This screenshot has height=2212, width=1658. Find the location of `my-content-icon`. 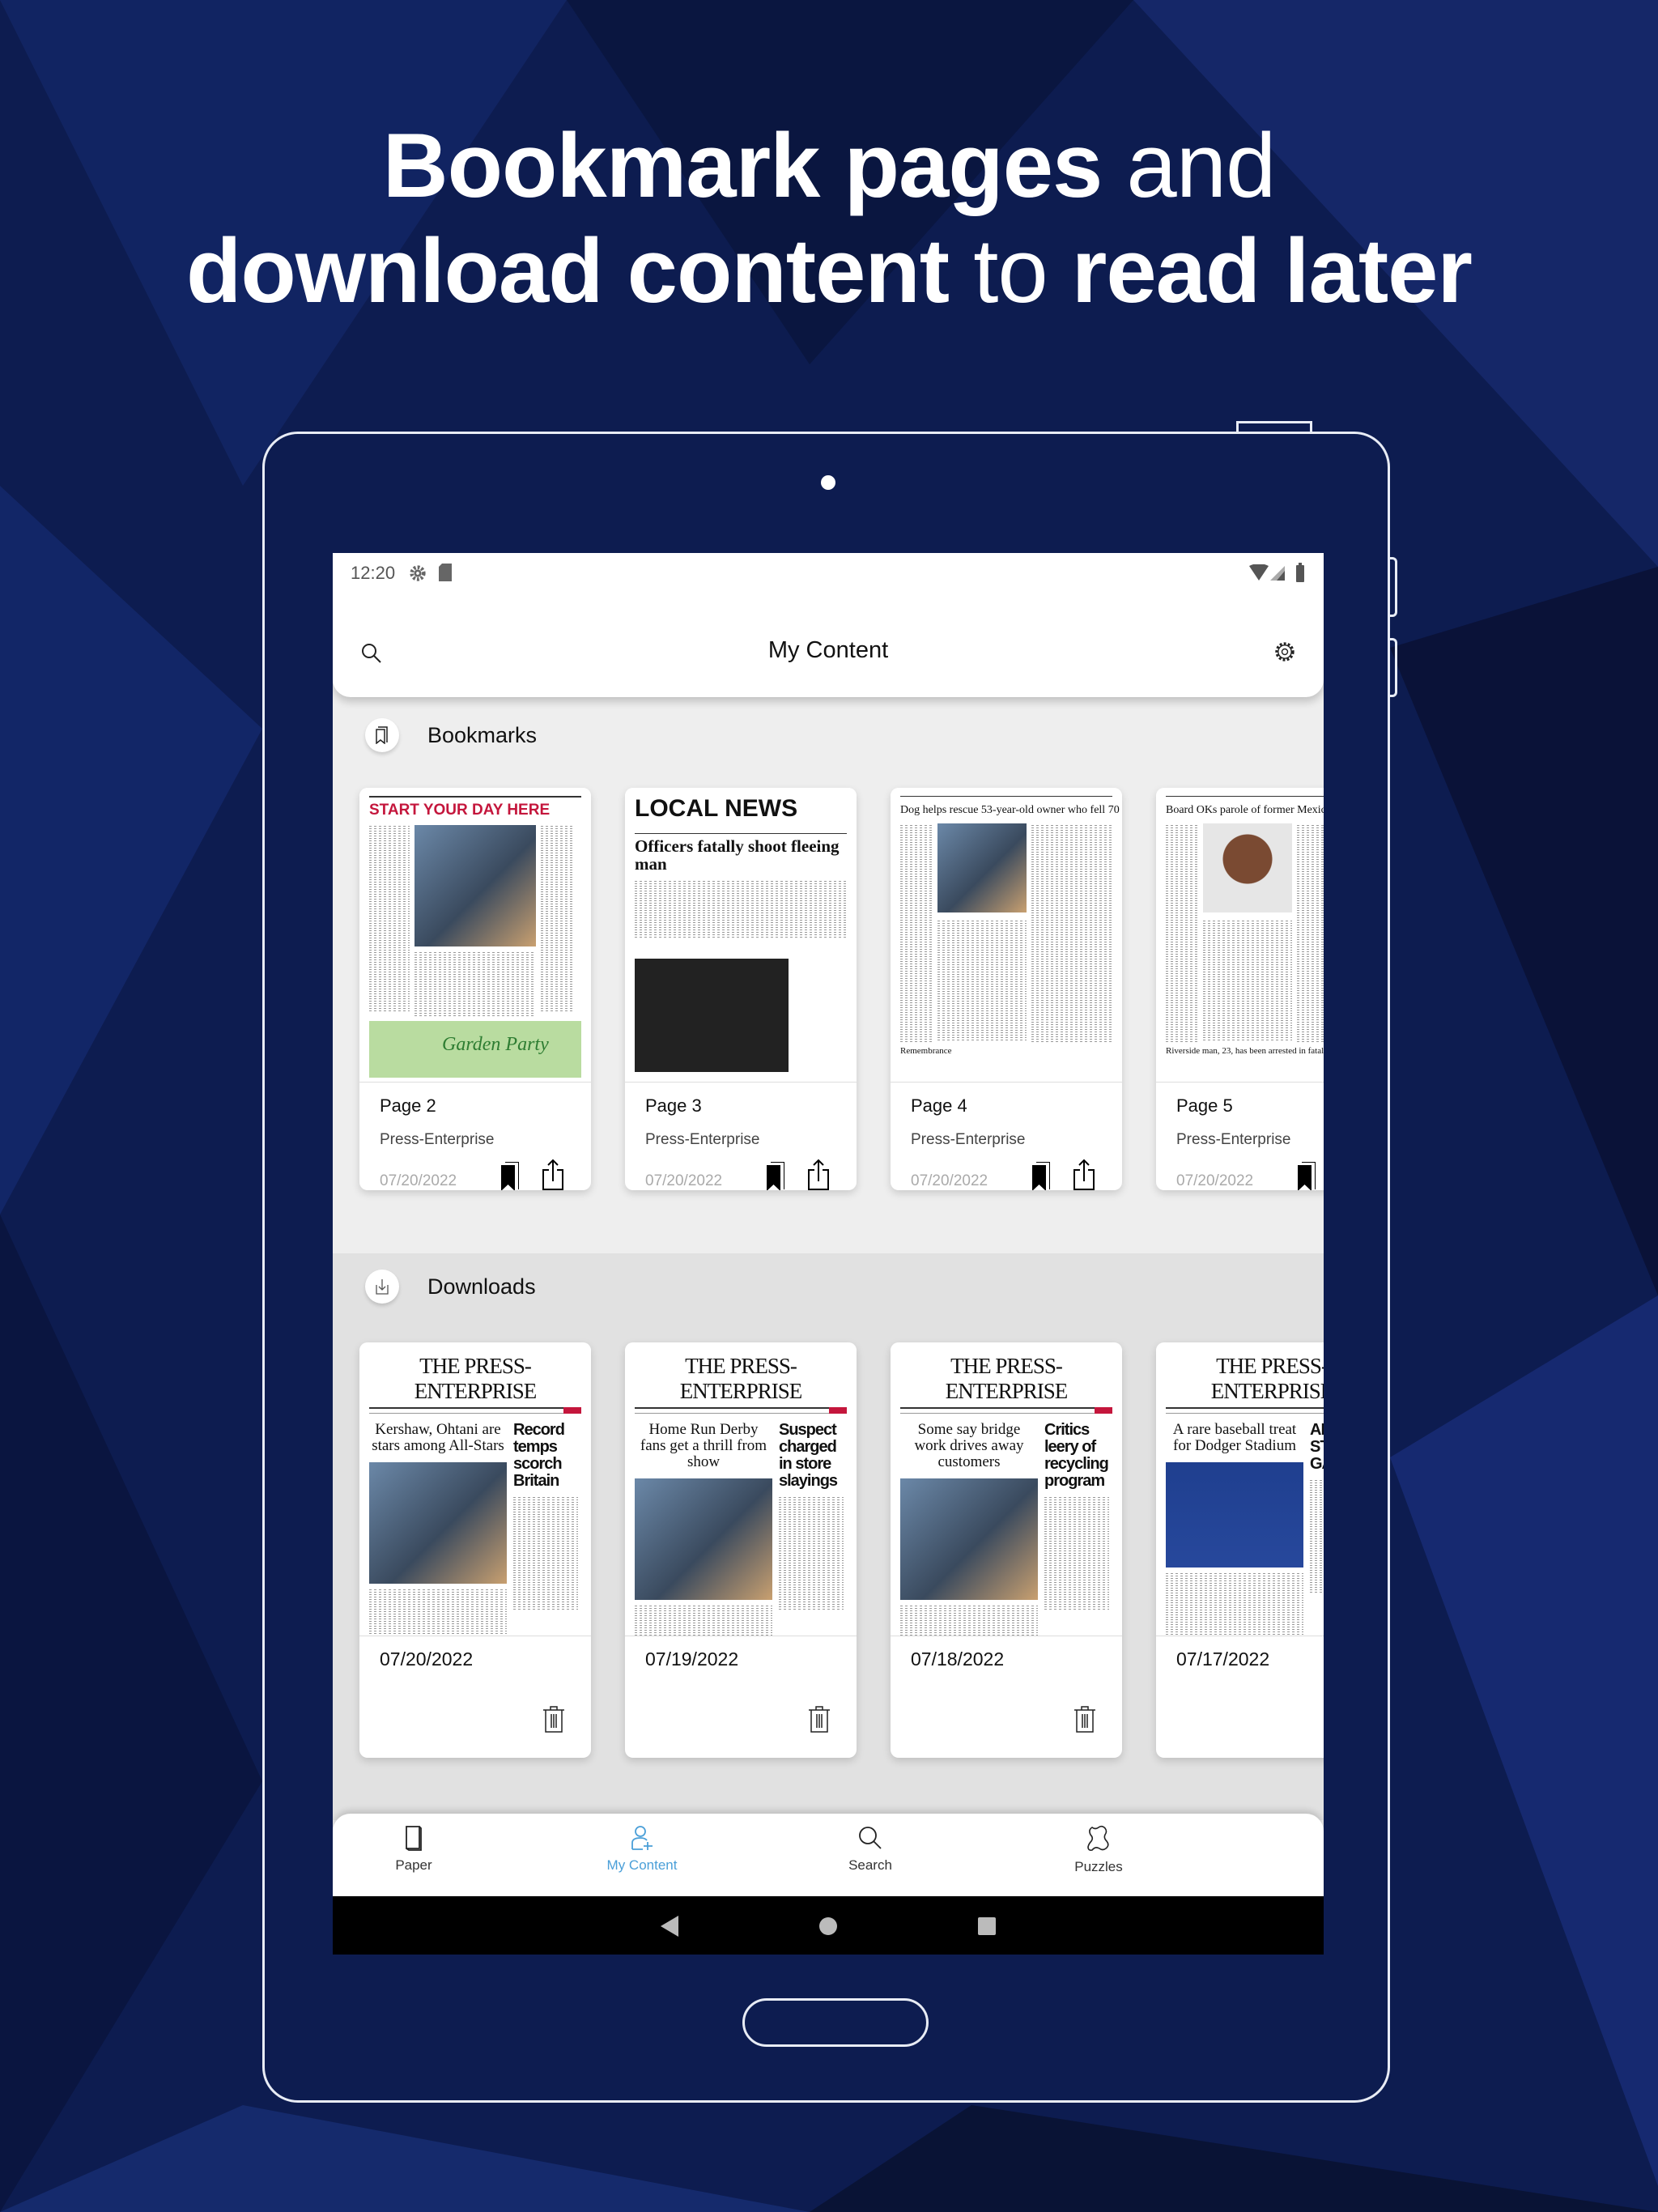

my-content-icon is located at coordinates (642, 1838).